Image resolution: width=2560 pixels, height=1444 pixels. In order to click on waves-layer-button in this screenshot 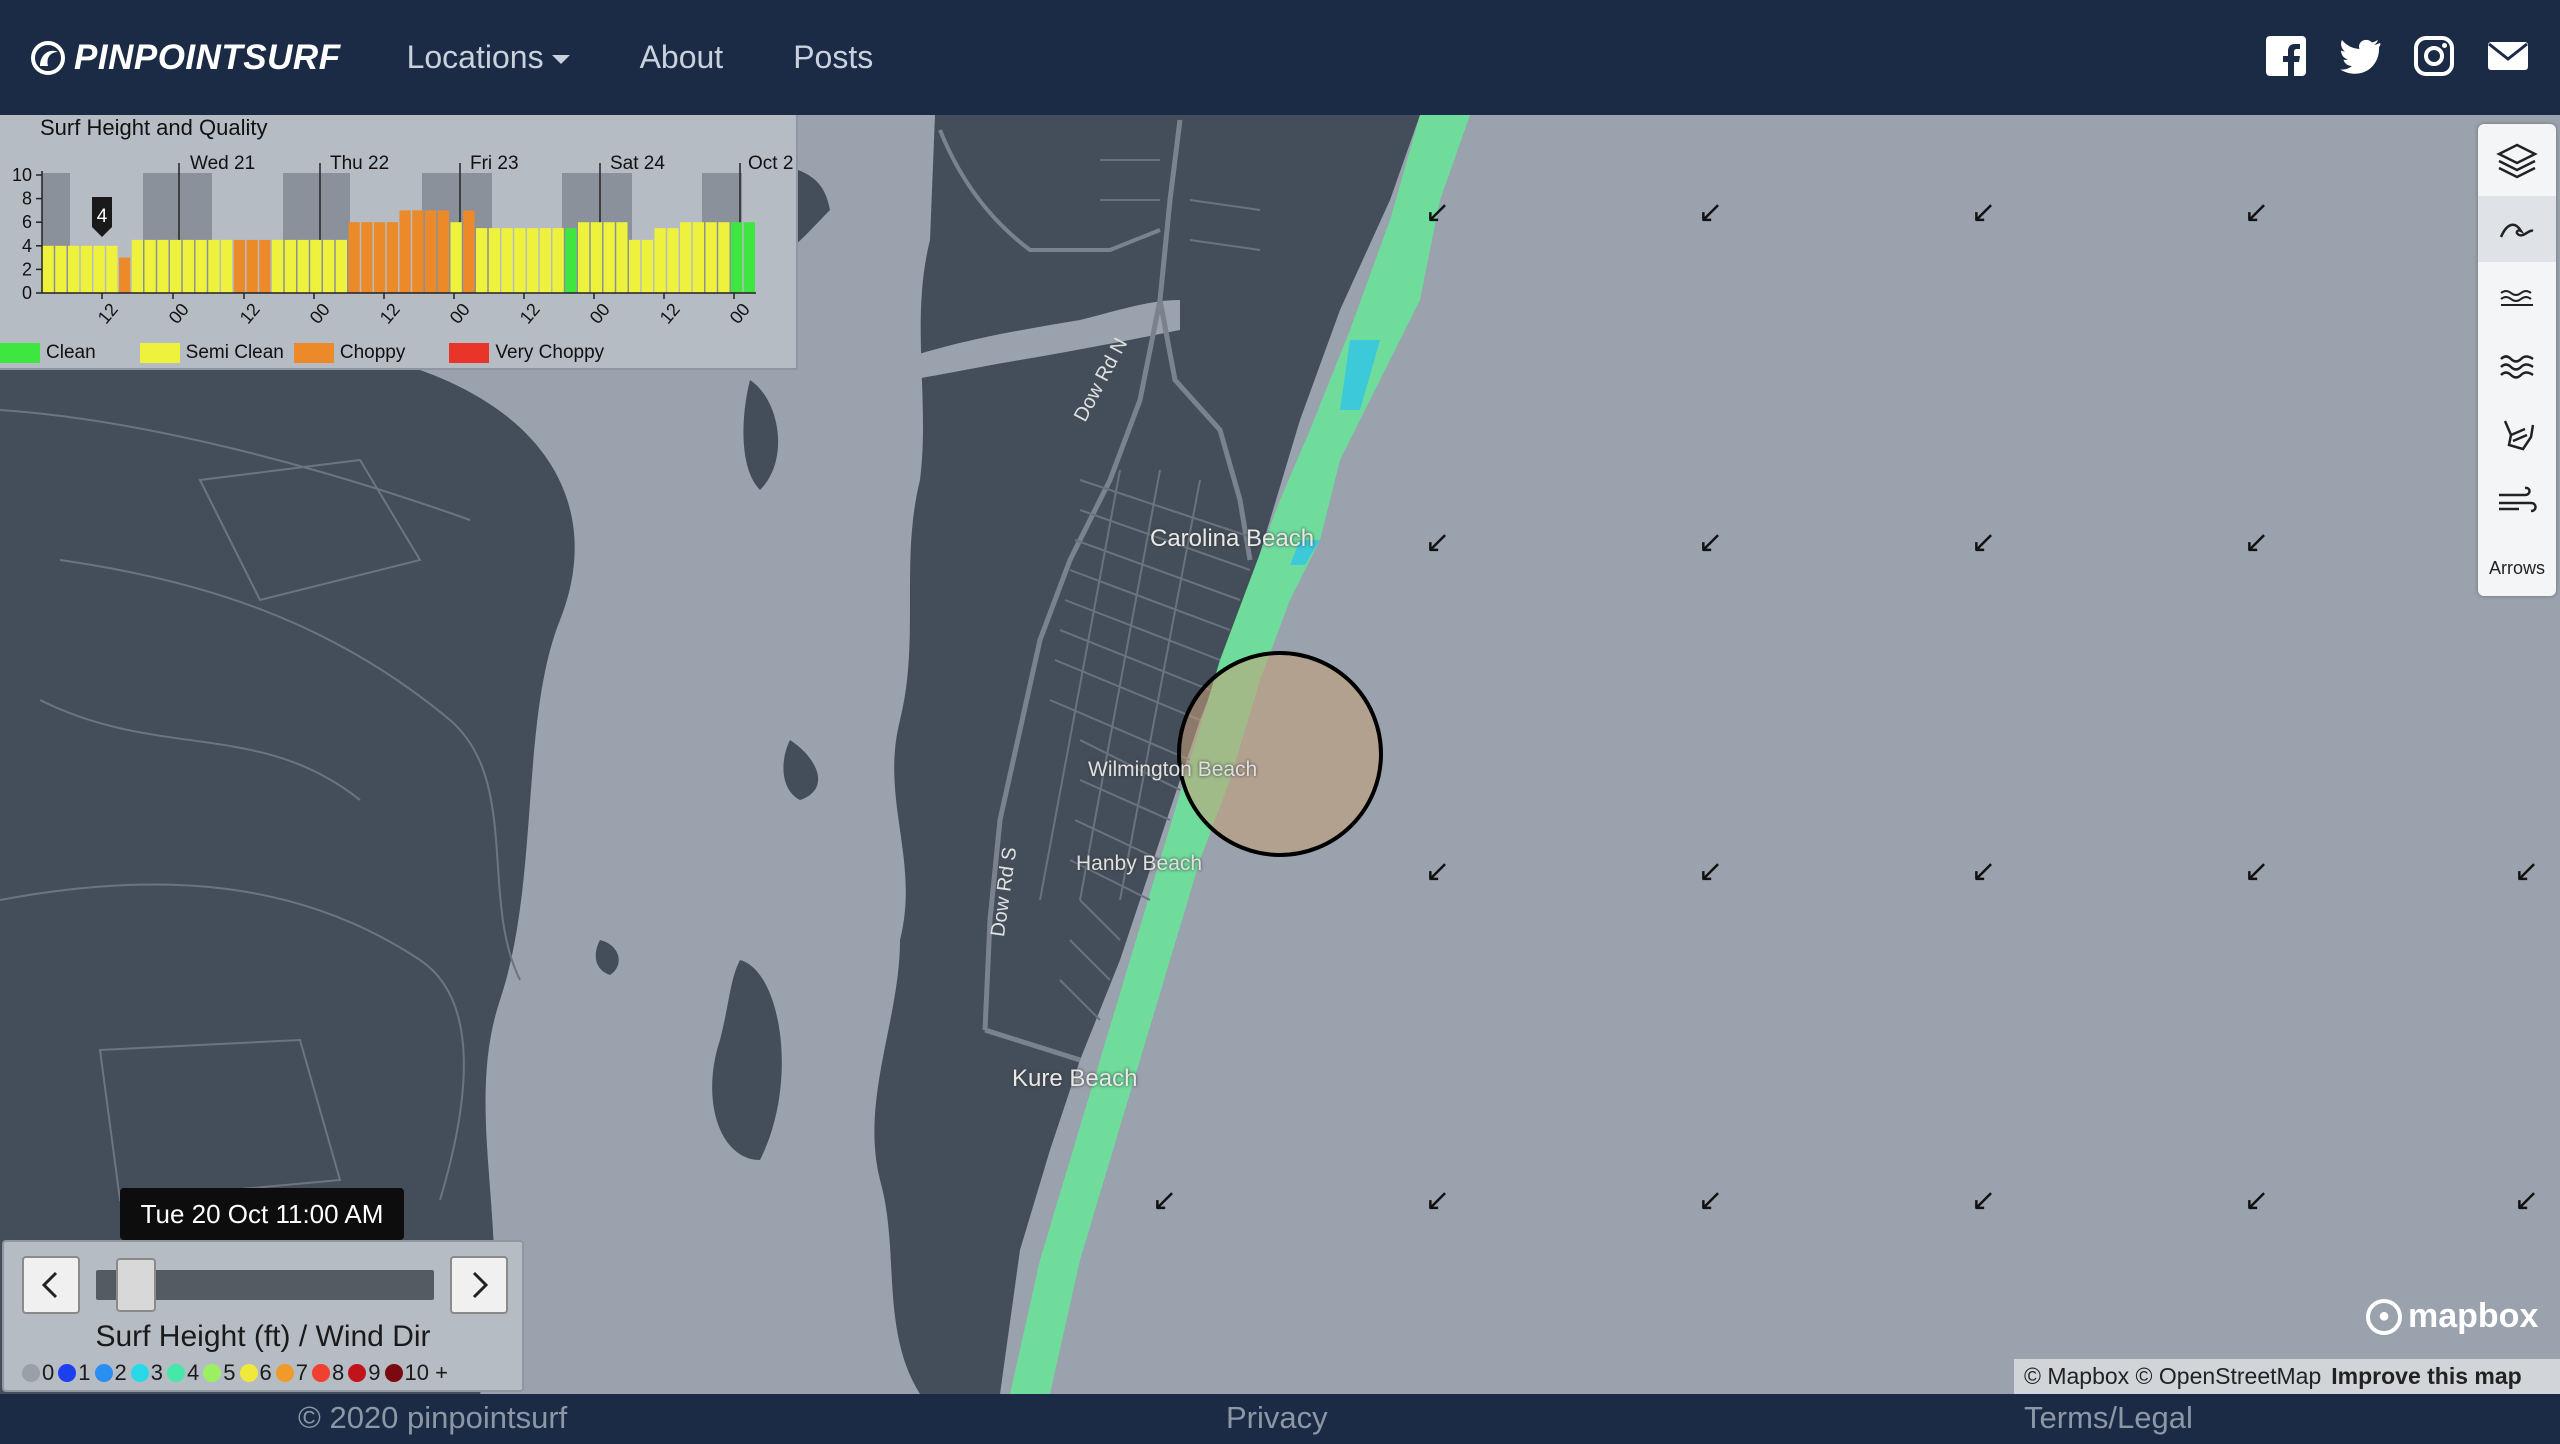, I will do `click(2517, 365)`.